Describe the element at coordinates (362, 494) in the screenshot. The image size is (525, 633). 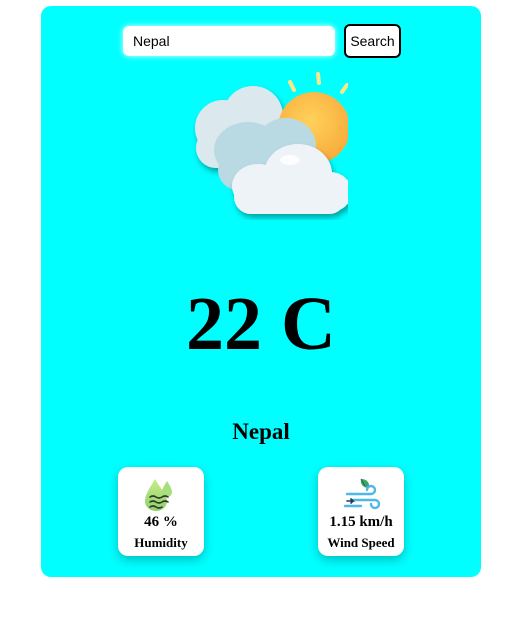
I see `wind-icon` at that location.